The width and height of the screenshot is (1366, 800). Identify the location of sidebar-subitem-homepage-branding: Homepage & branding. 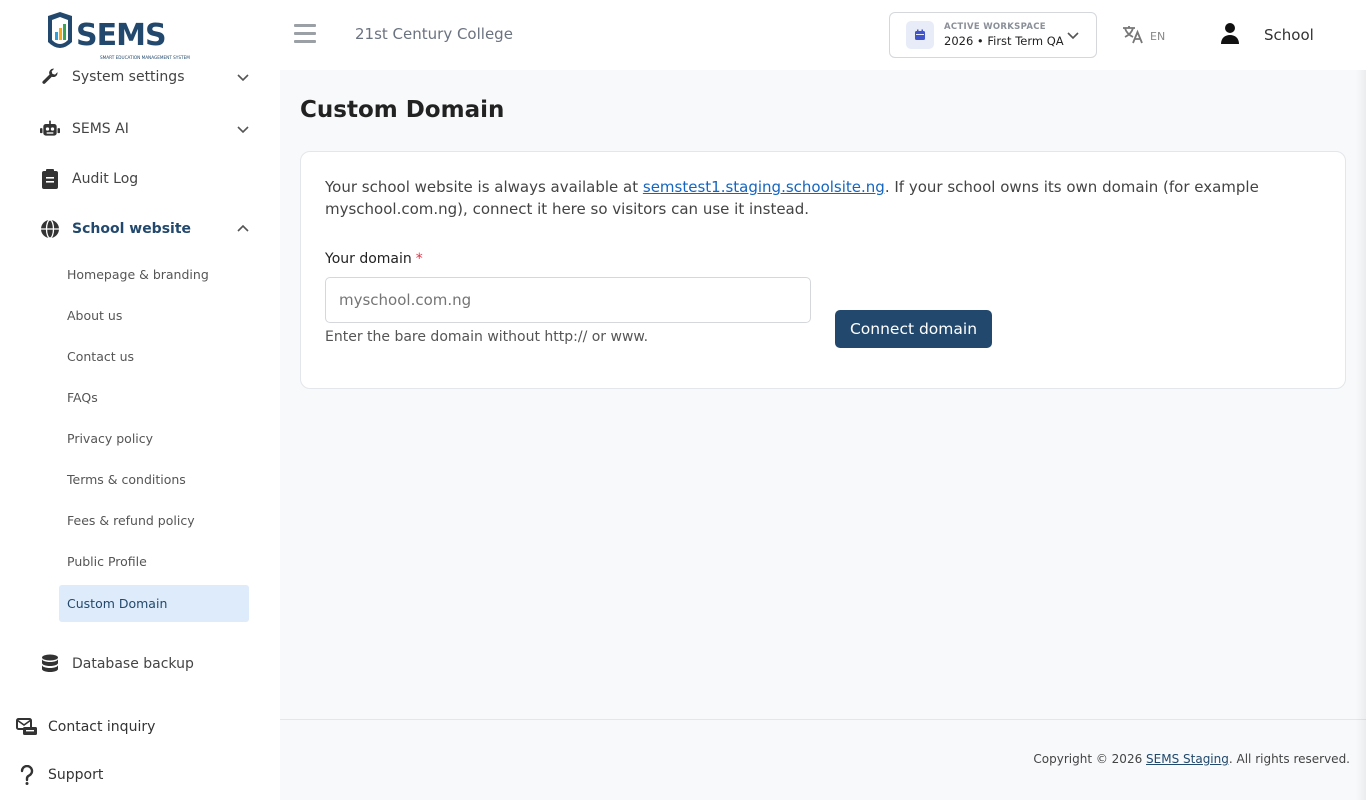
(154, 274).